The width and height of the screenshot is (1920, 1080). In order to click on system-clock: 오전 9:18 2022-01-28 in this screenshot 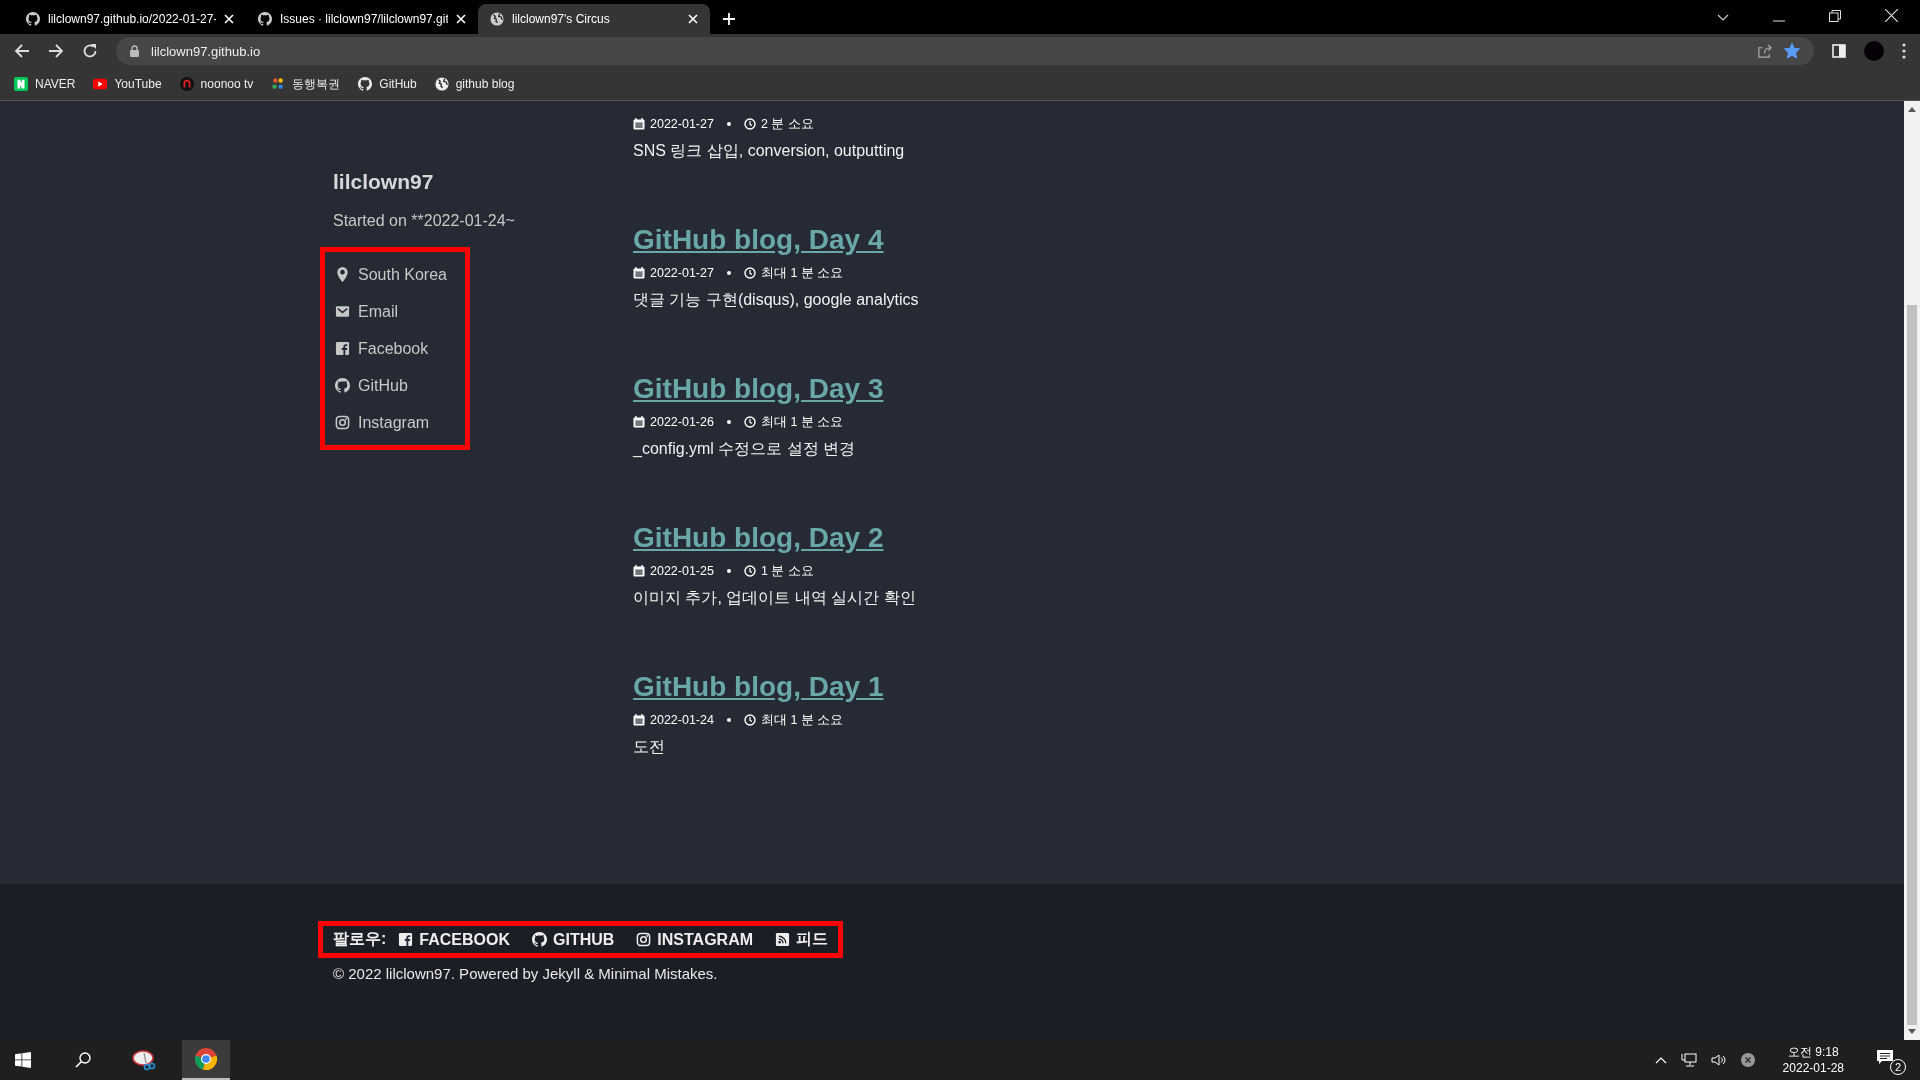, I will do `click(1813, 1060)`.